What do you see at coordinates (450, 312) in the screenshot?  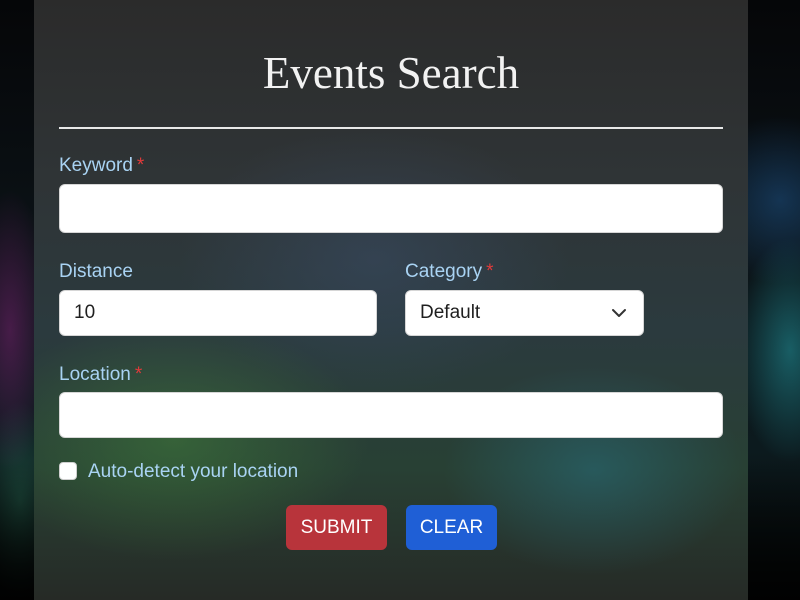 I see `category-selected-value: Default` at bounding box center [450, 312].